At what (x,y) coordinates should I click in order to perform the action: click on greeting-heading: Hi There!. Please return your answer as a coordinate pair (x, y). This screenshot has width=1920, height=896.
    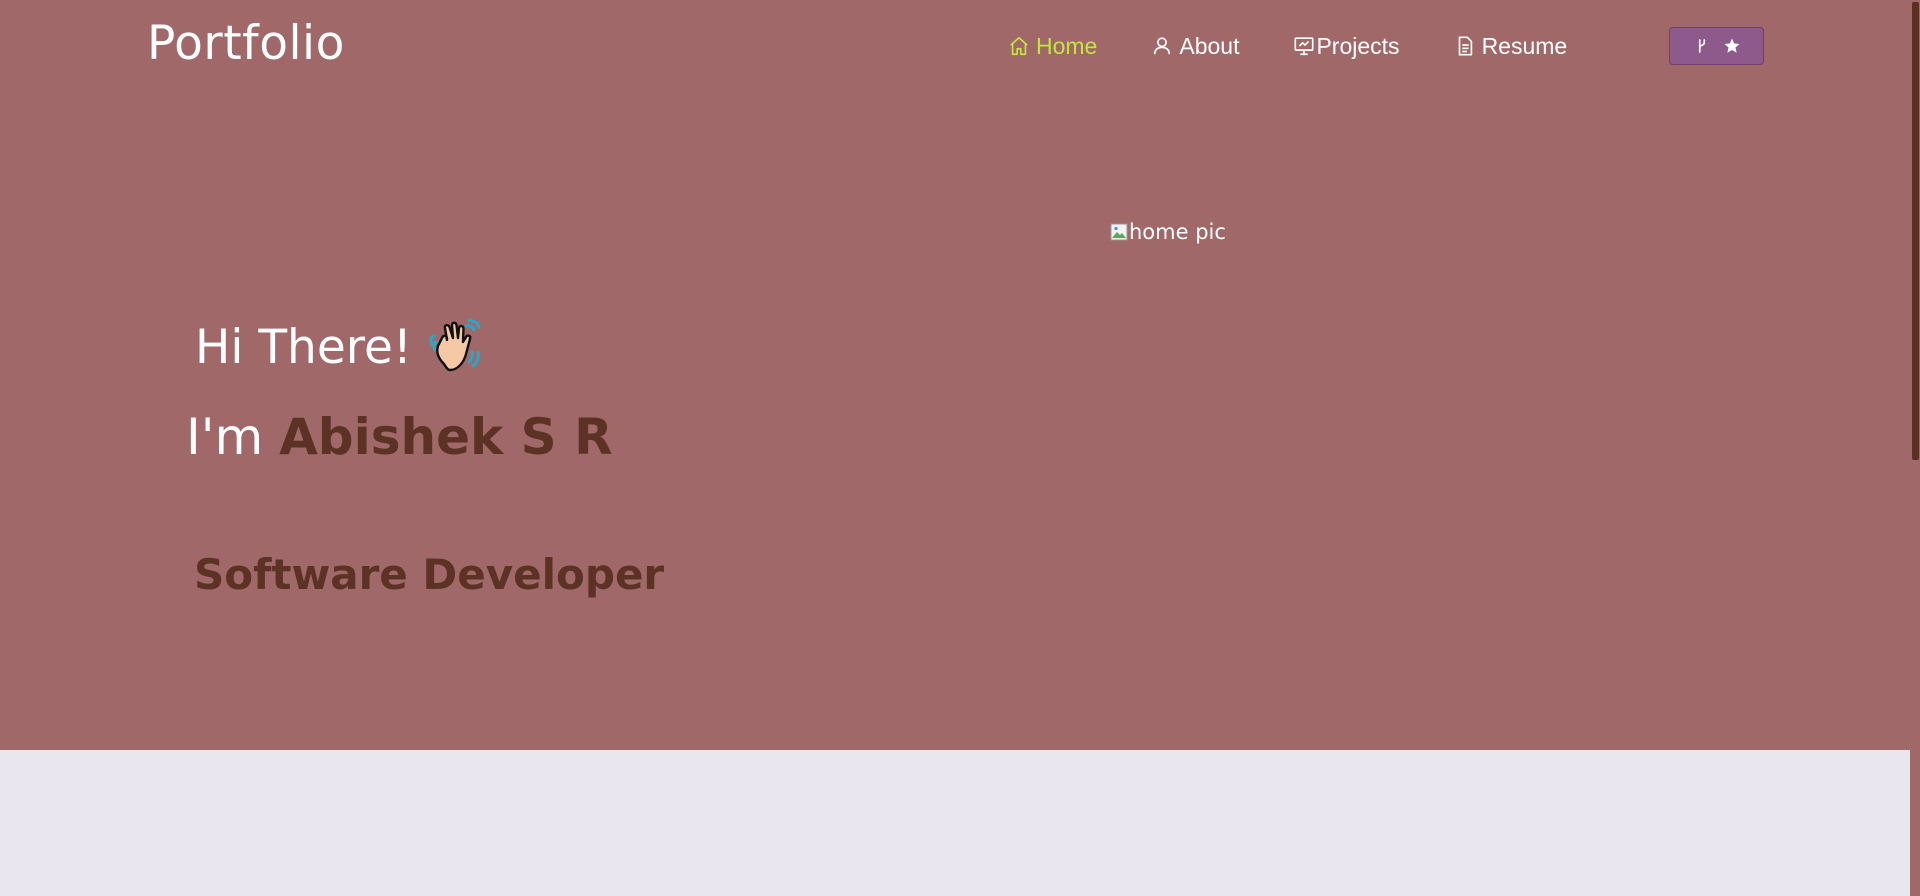
    Looking at the image, I should click on (340, 348).